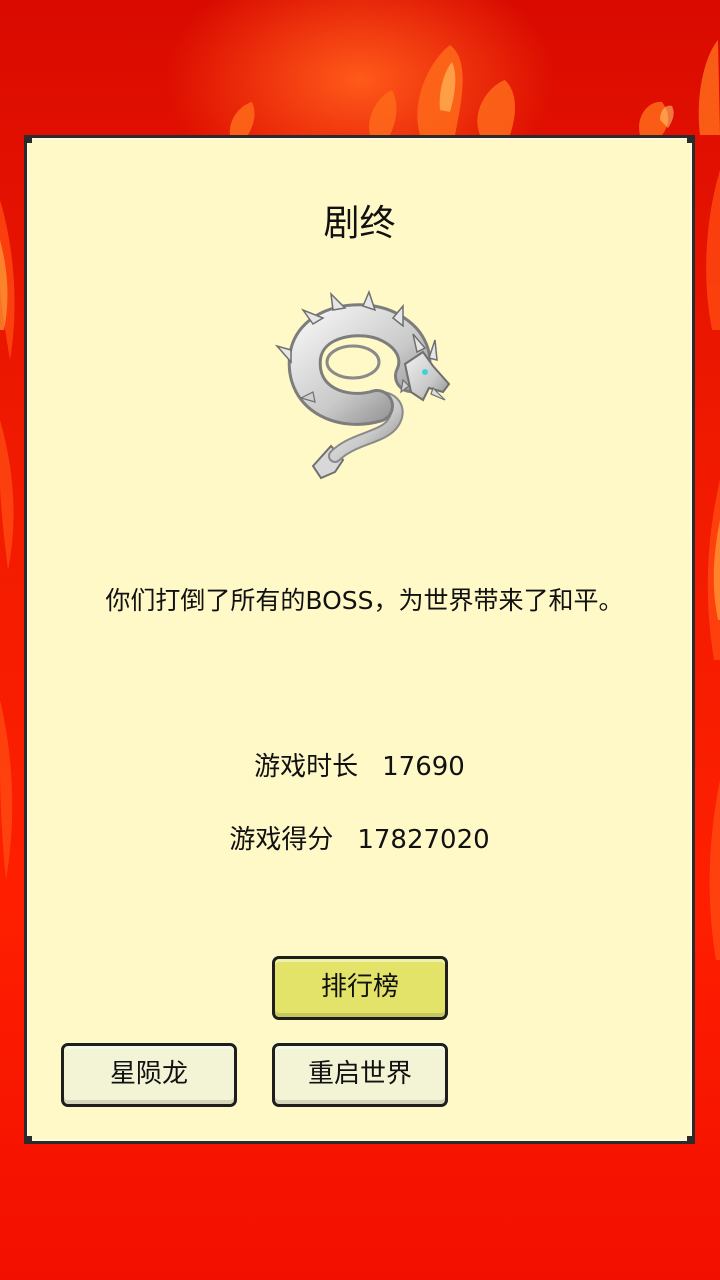 The image size is (720, 1280). What do you see at coordinates (149, 1075) in the screenshot?
I see `star-dragon-button: 星陨龙` at bounding box center [149, 1075].